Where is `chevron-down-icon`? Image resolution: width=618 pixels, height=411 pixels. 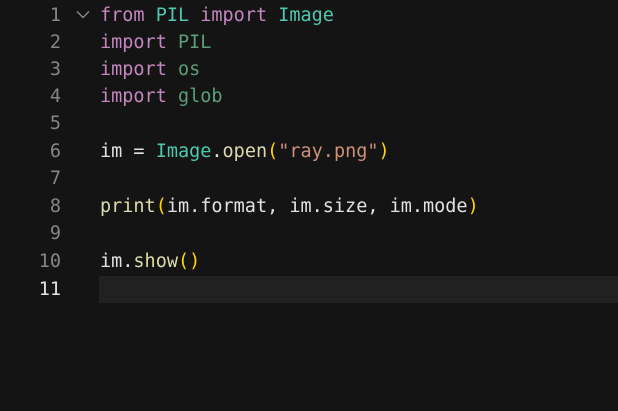
chevron-down-icon is located at coordinates (83, 15).